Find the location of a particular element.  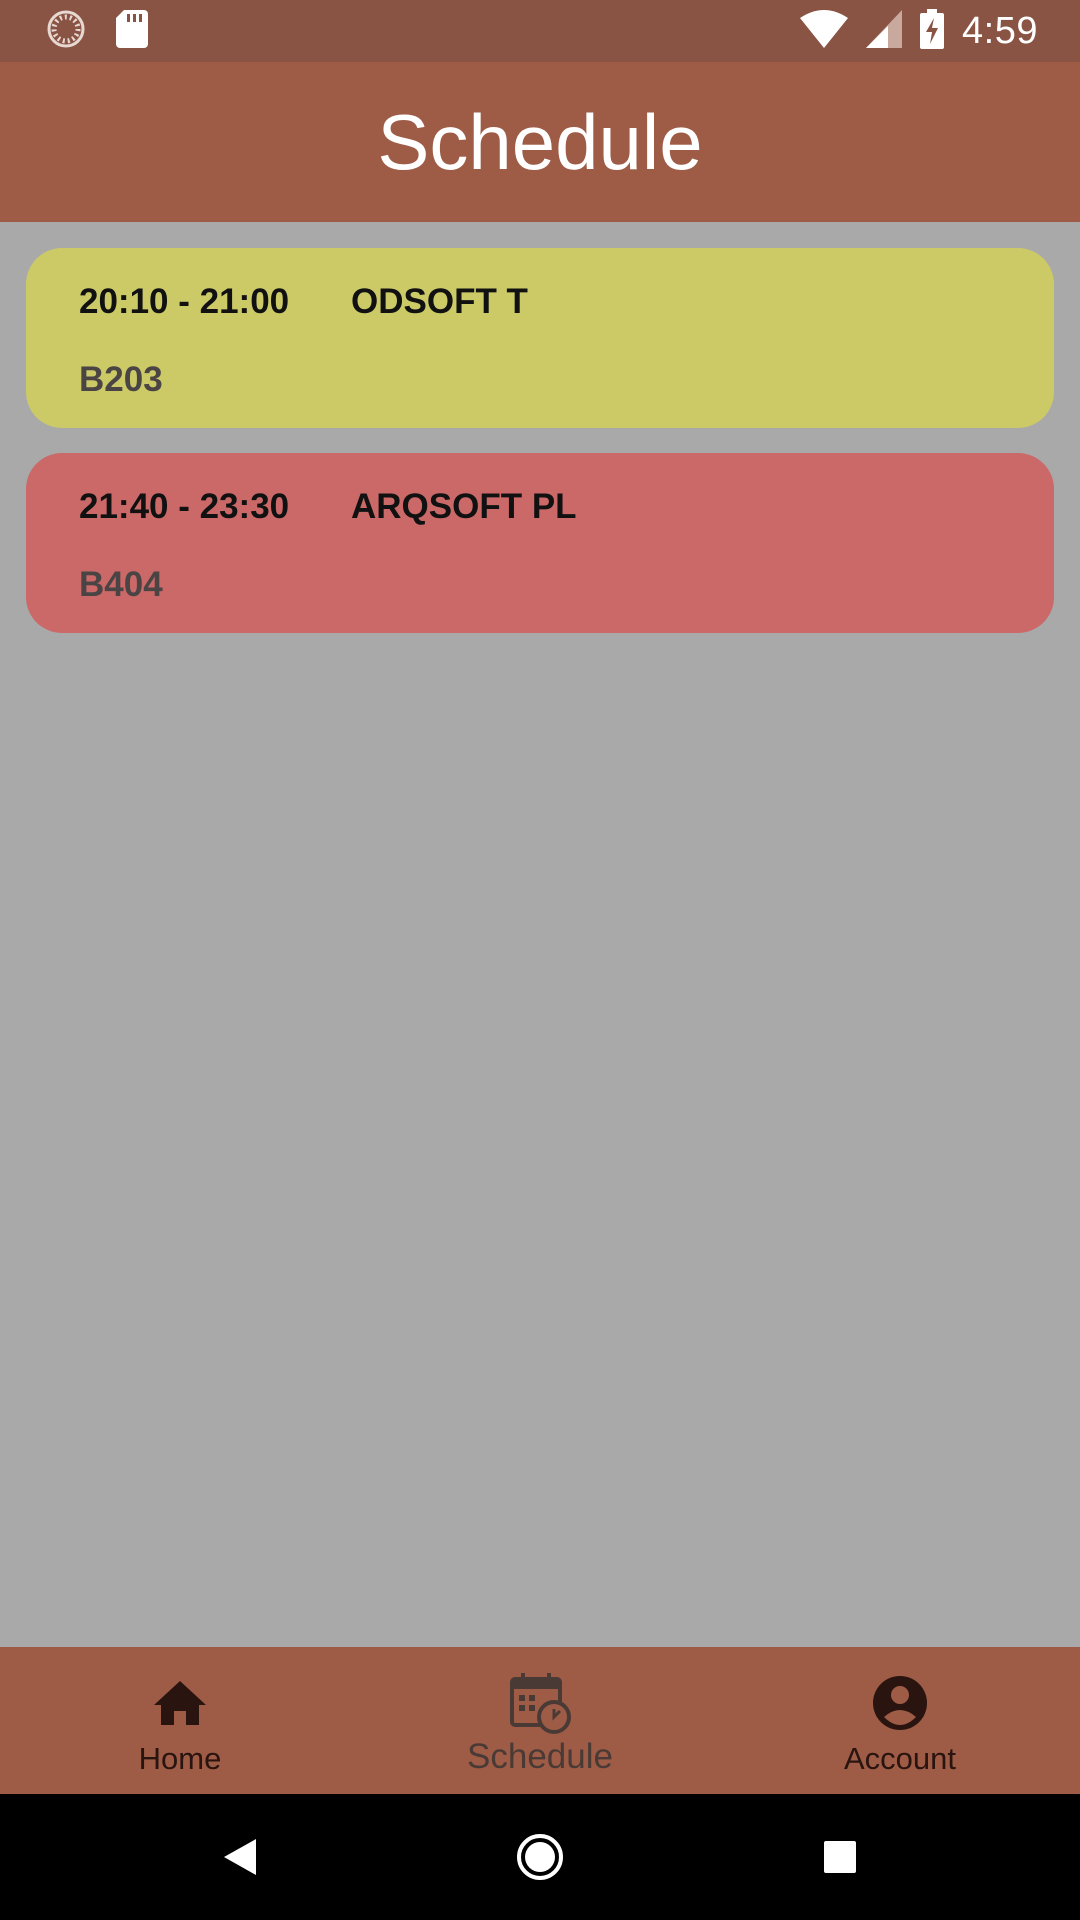

class-room: B404 is located at coordinates (121, 584).